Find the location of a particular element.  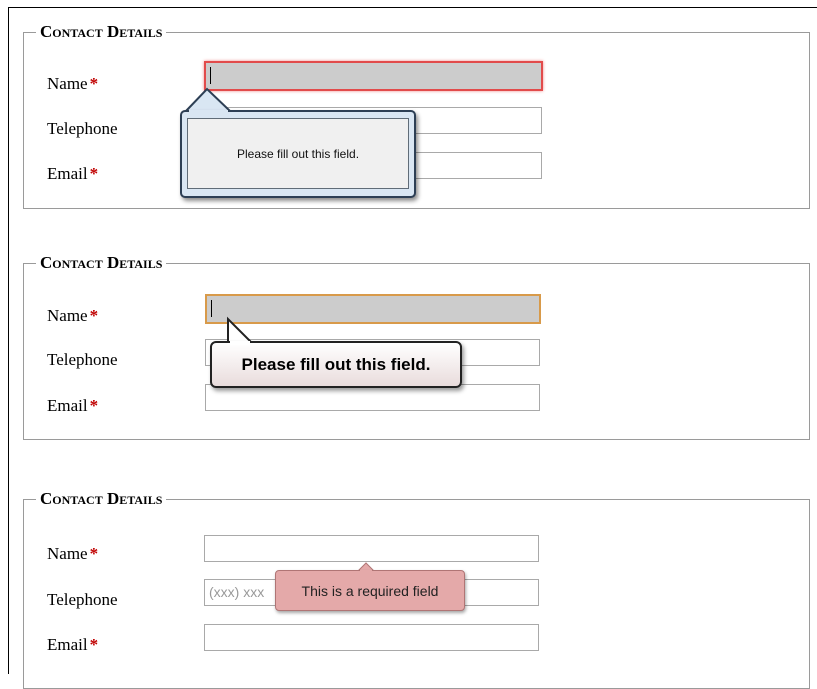

validation-tooltip-message: This is a required field is located at coordinates (370, 590).